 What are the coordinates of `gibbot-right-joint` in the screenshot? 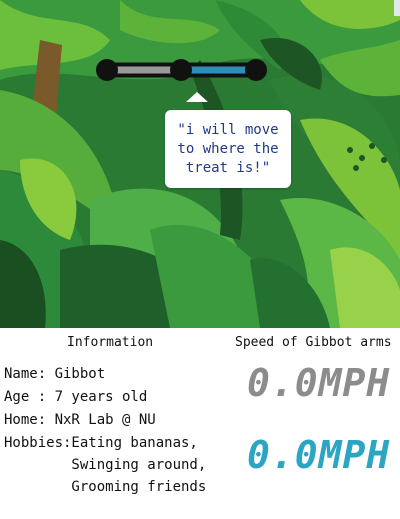 It's located at (256, 70).